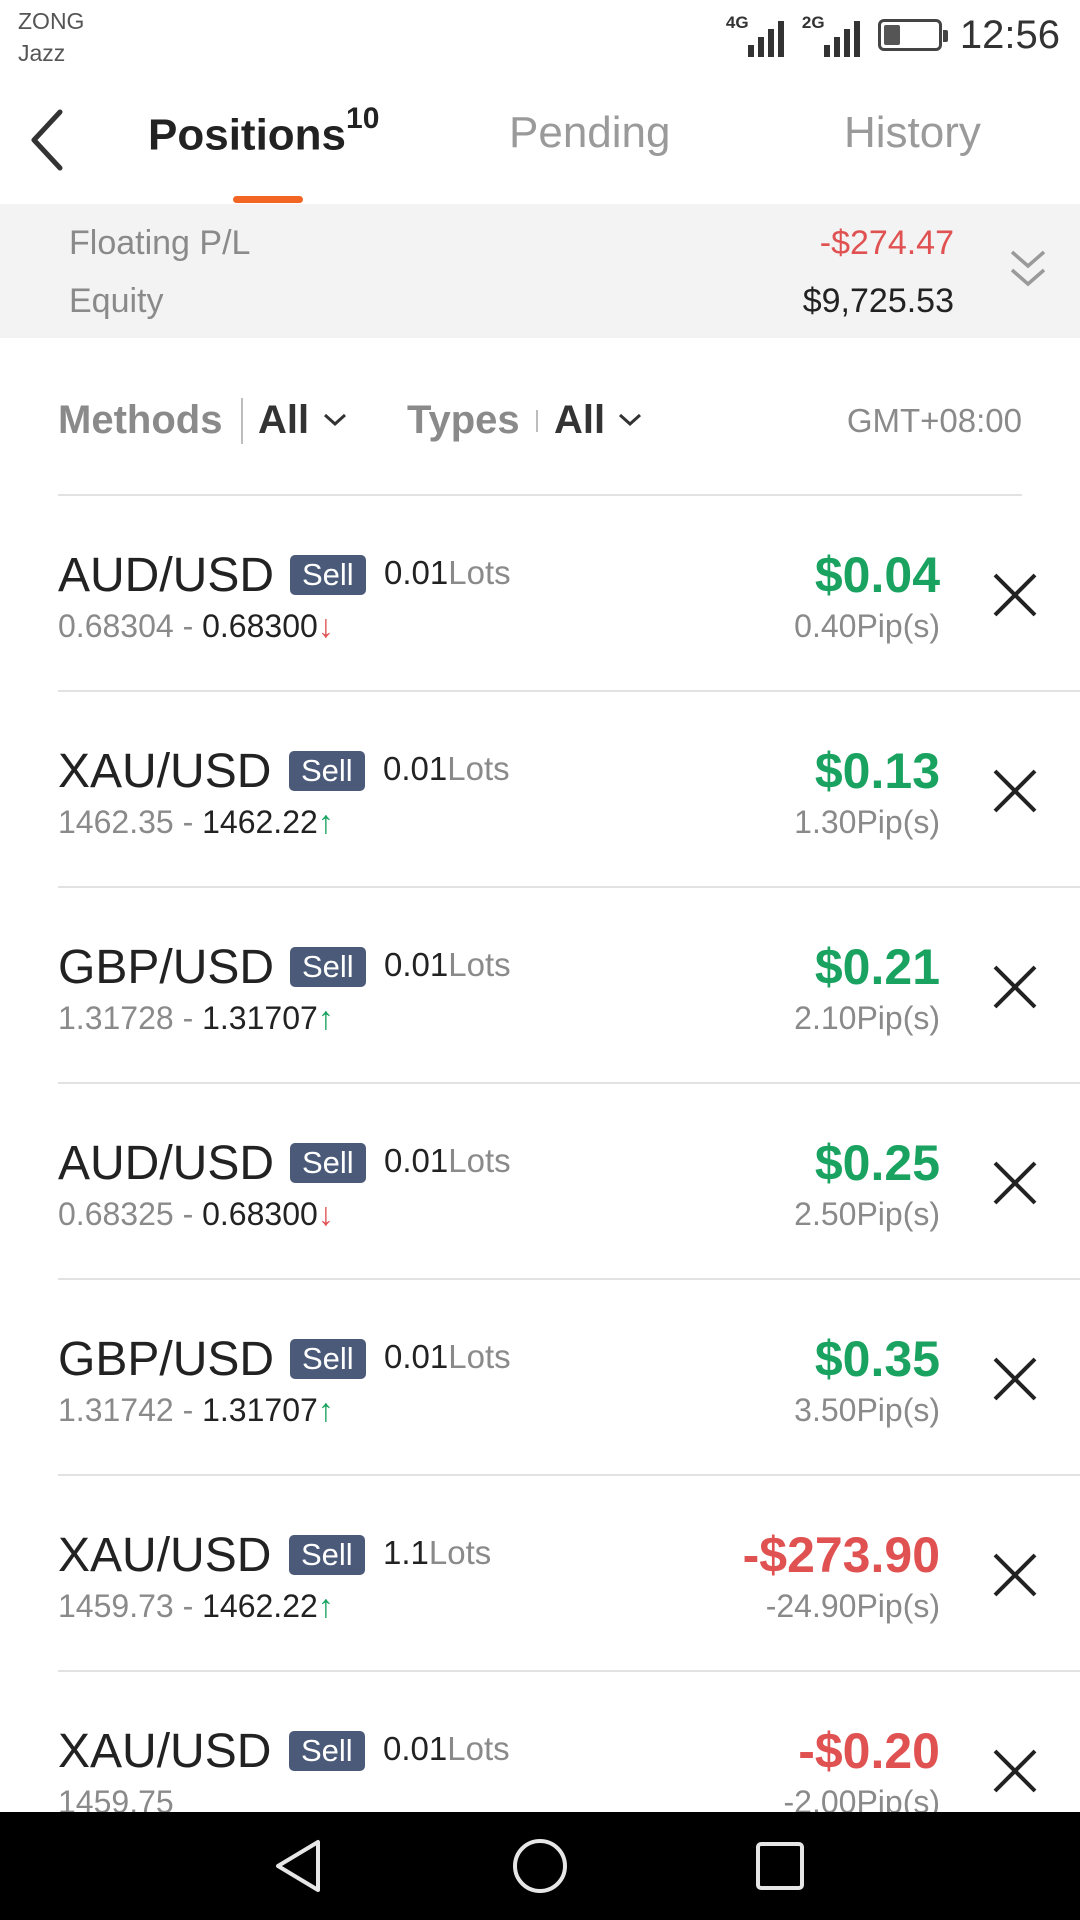 Image resolution: width=1080 pixels, height=1920 pixels. Describe the element at coordinates (42, 53) in the screenshot. I see `carrier-secondary: Jazz` at that location.